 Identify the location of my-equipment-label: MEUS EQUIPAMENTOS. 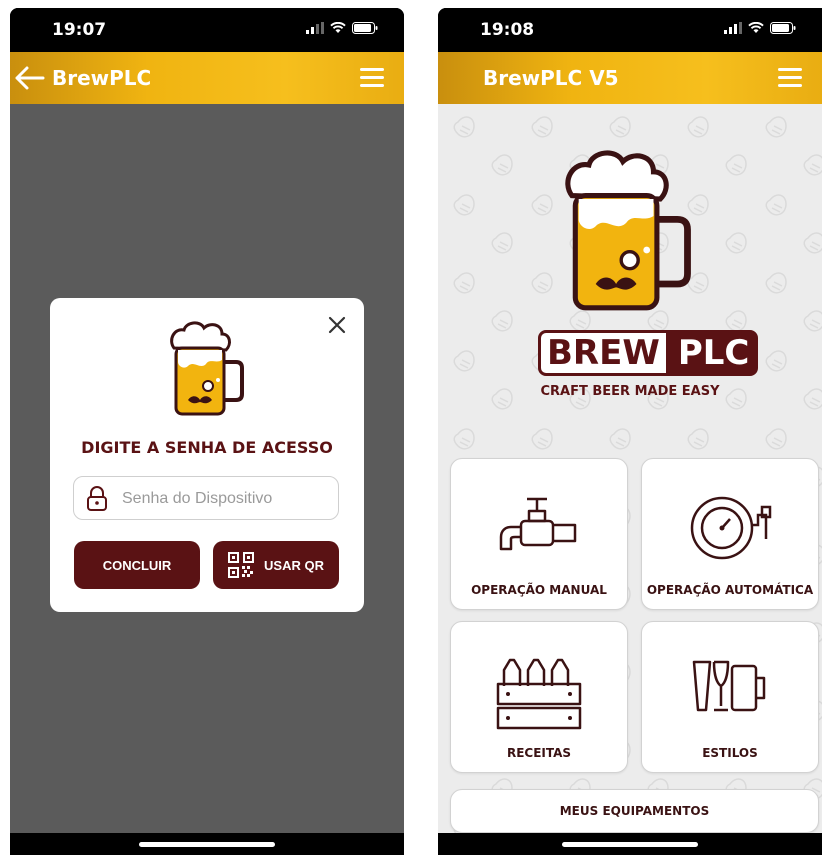
(634, 811).